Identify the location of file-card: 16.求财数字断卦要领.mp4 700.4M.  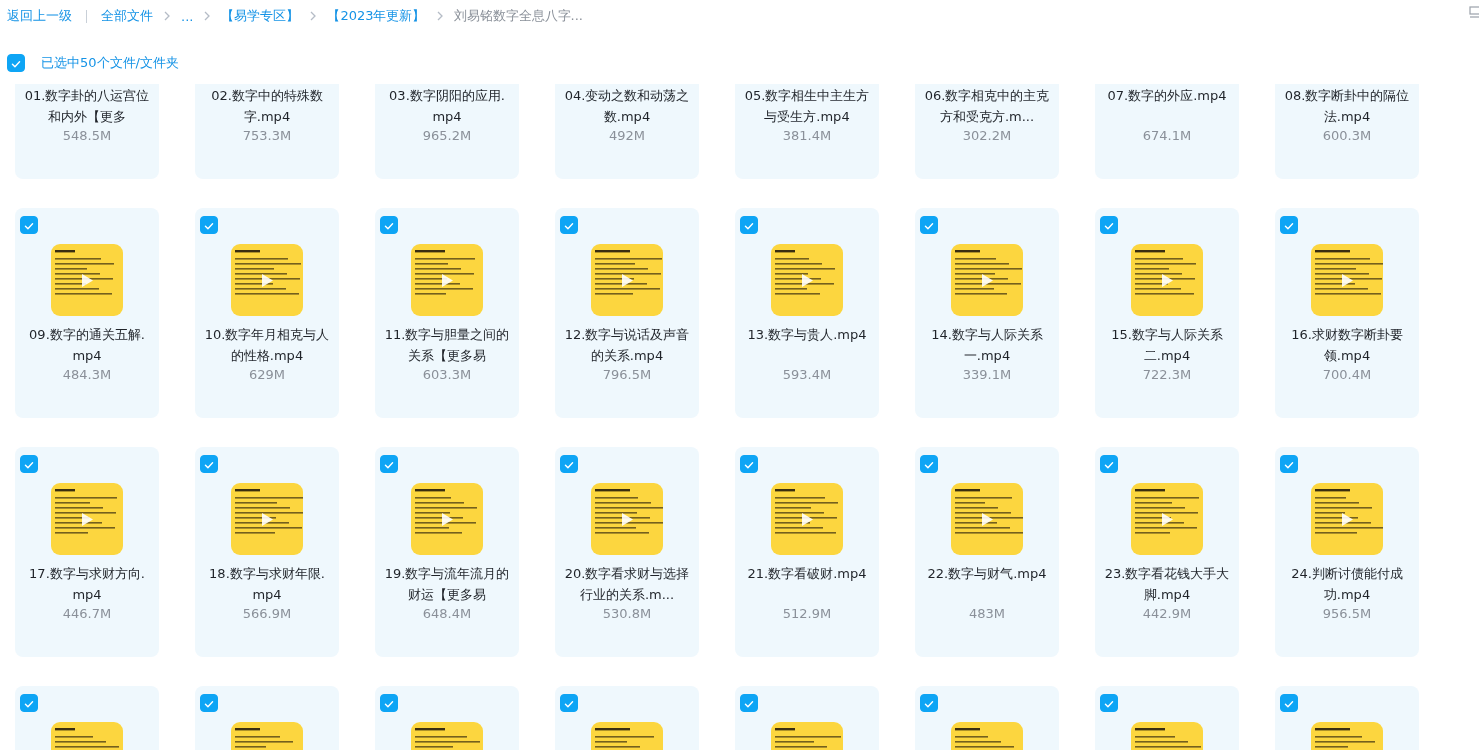
(1347, 313).